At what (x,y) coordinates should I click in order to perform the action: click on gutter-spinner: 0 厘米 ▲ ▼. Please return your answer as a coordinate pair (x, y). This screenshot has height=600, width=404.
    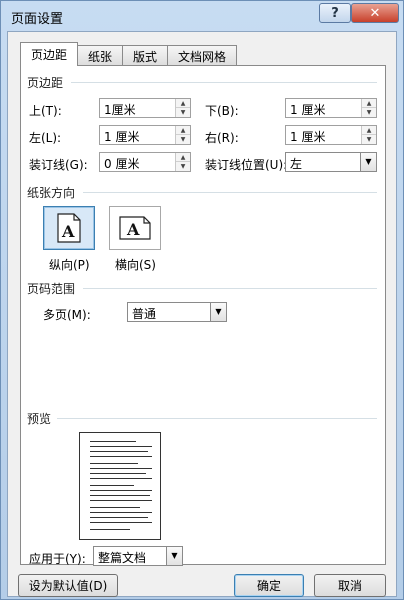
    Looking at the image, I should click on (145, 162).